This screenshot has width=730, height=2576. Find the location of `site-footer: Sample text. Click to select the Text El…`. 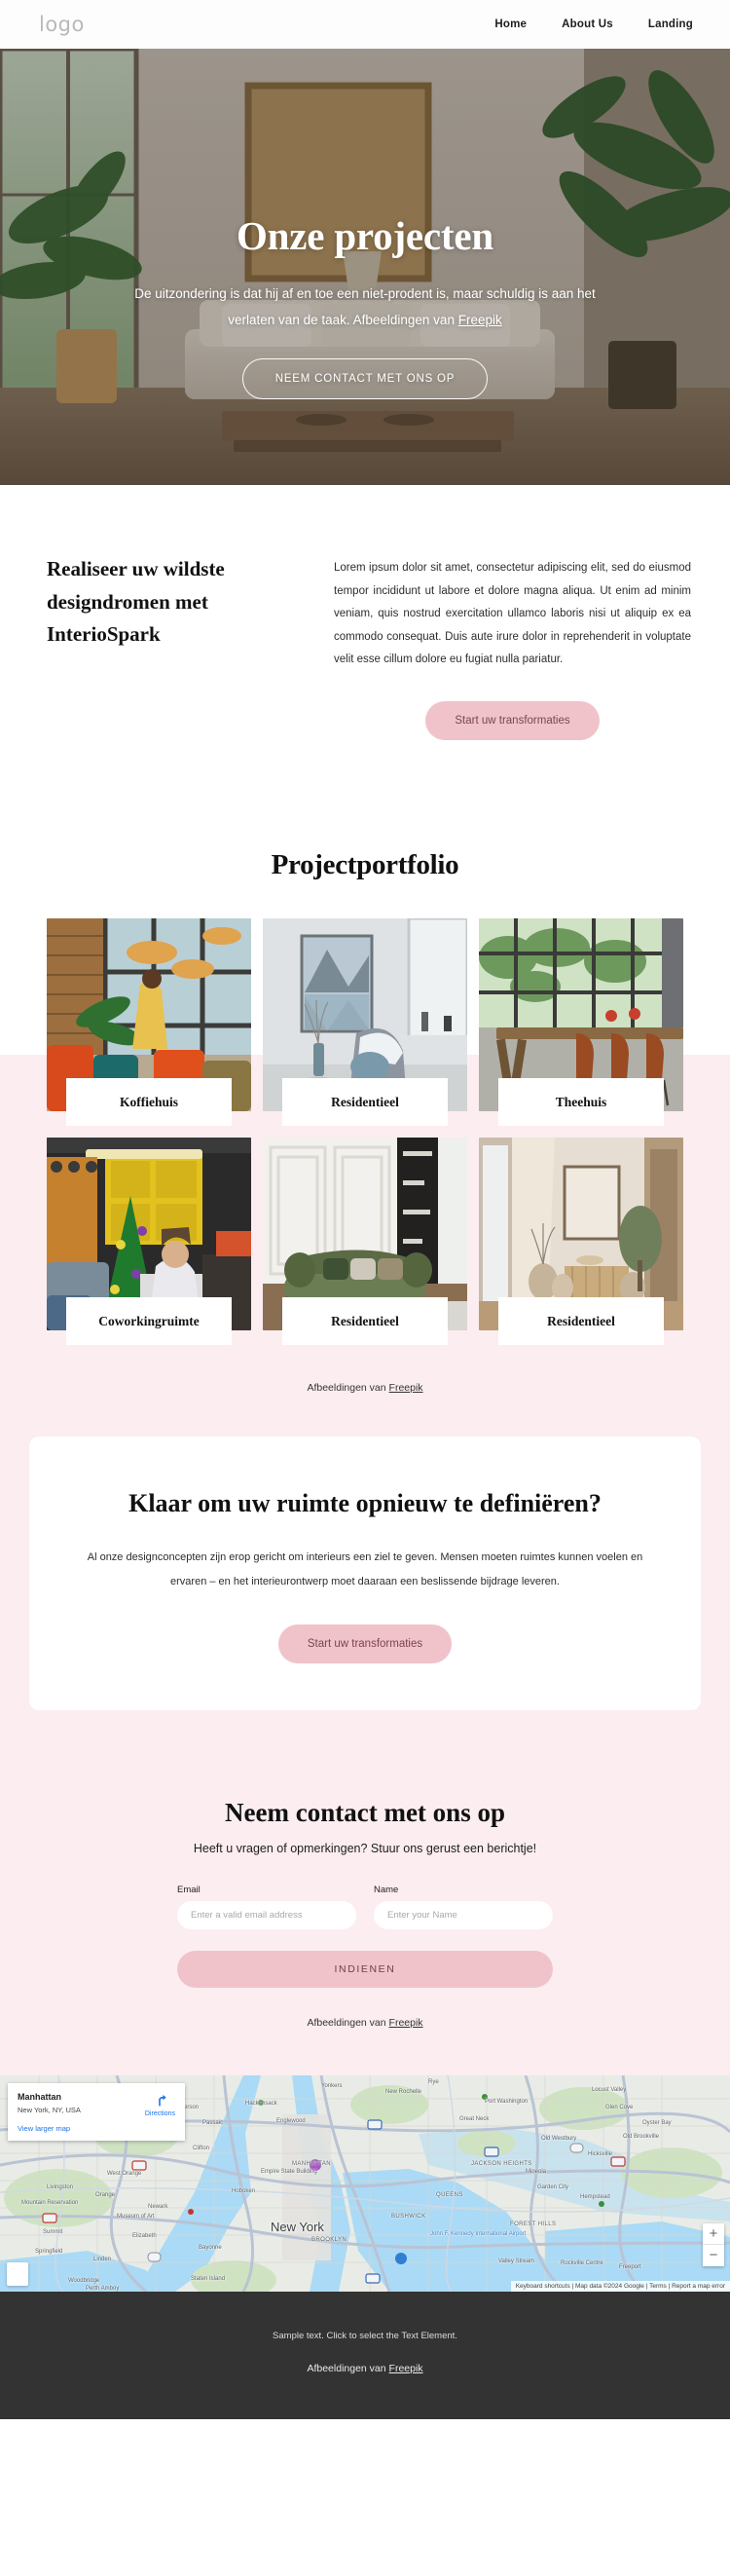

site-footer: Sample text. Click to select the Text El… is located at coordinates (365, 2355).